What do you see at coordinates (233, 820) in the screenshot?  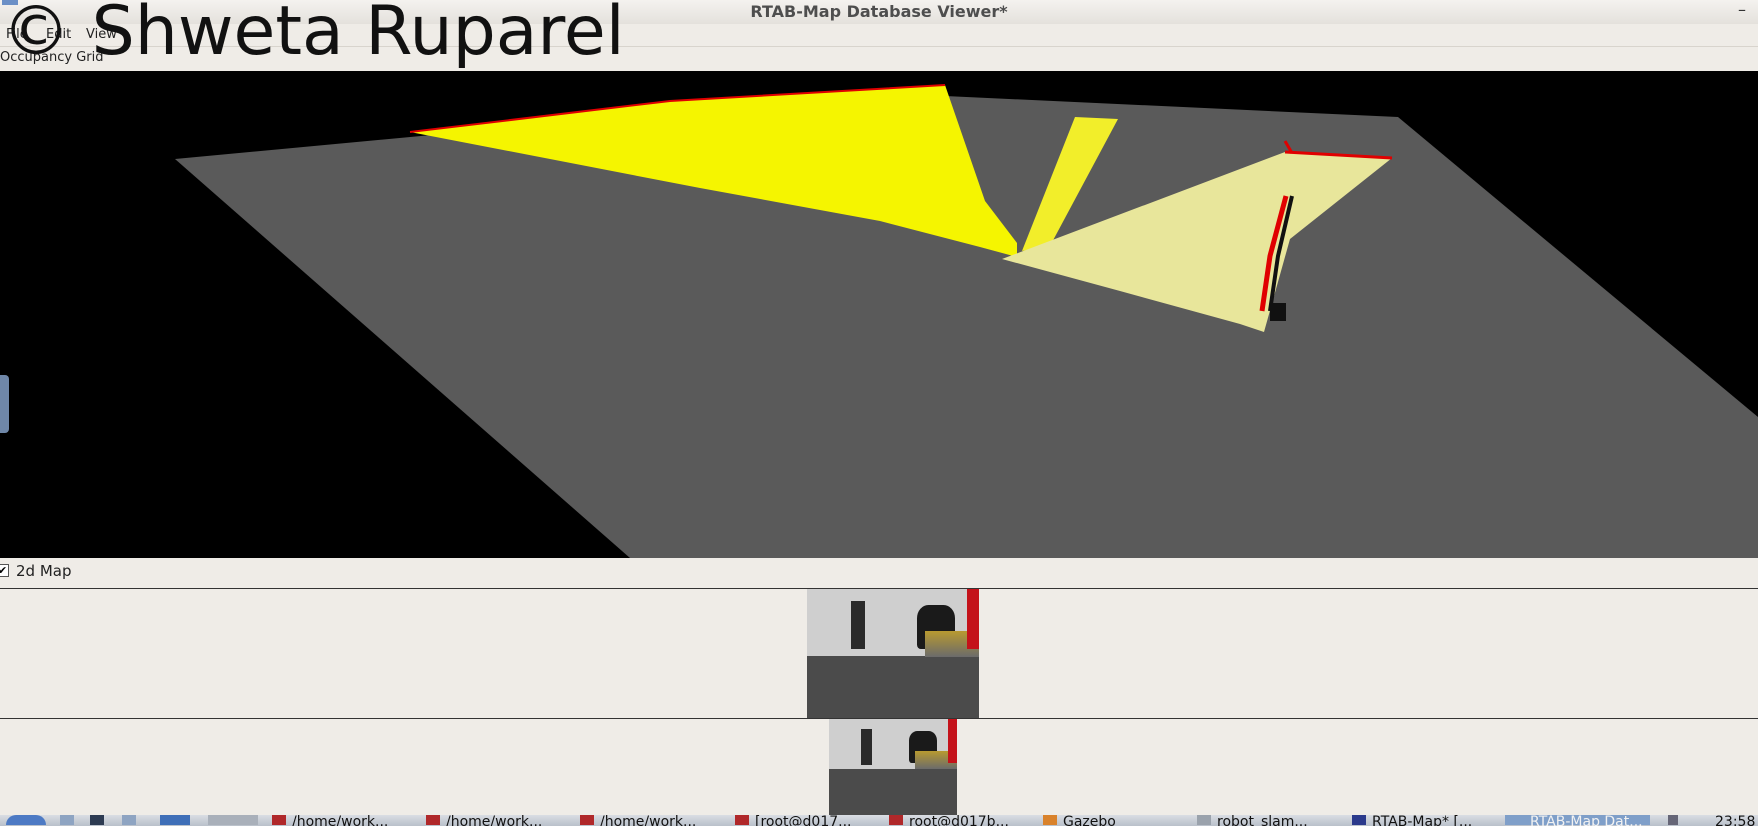 I see `workspace-switcher` at bounding box center [233, 820].